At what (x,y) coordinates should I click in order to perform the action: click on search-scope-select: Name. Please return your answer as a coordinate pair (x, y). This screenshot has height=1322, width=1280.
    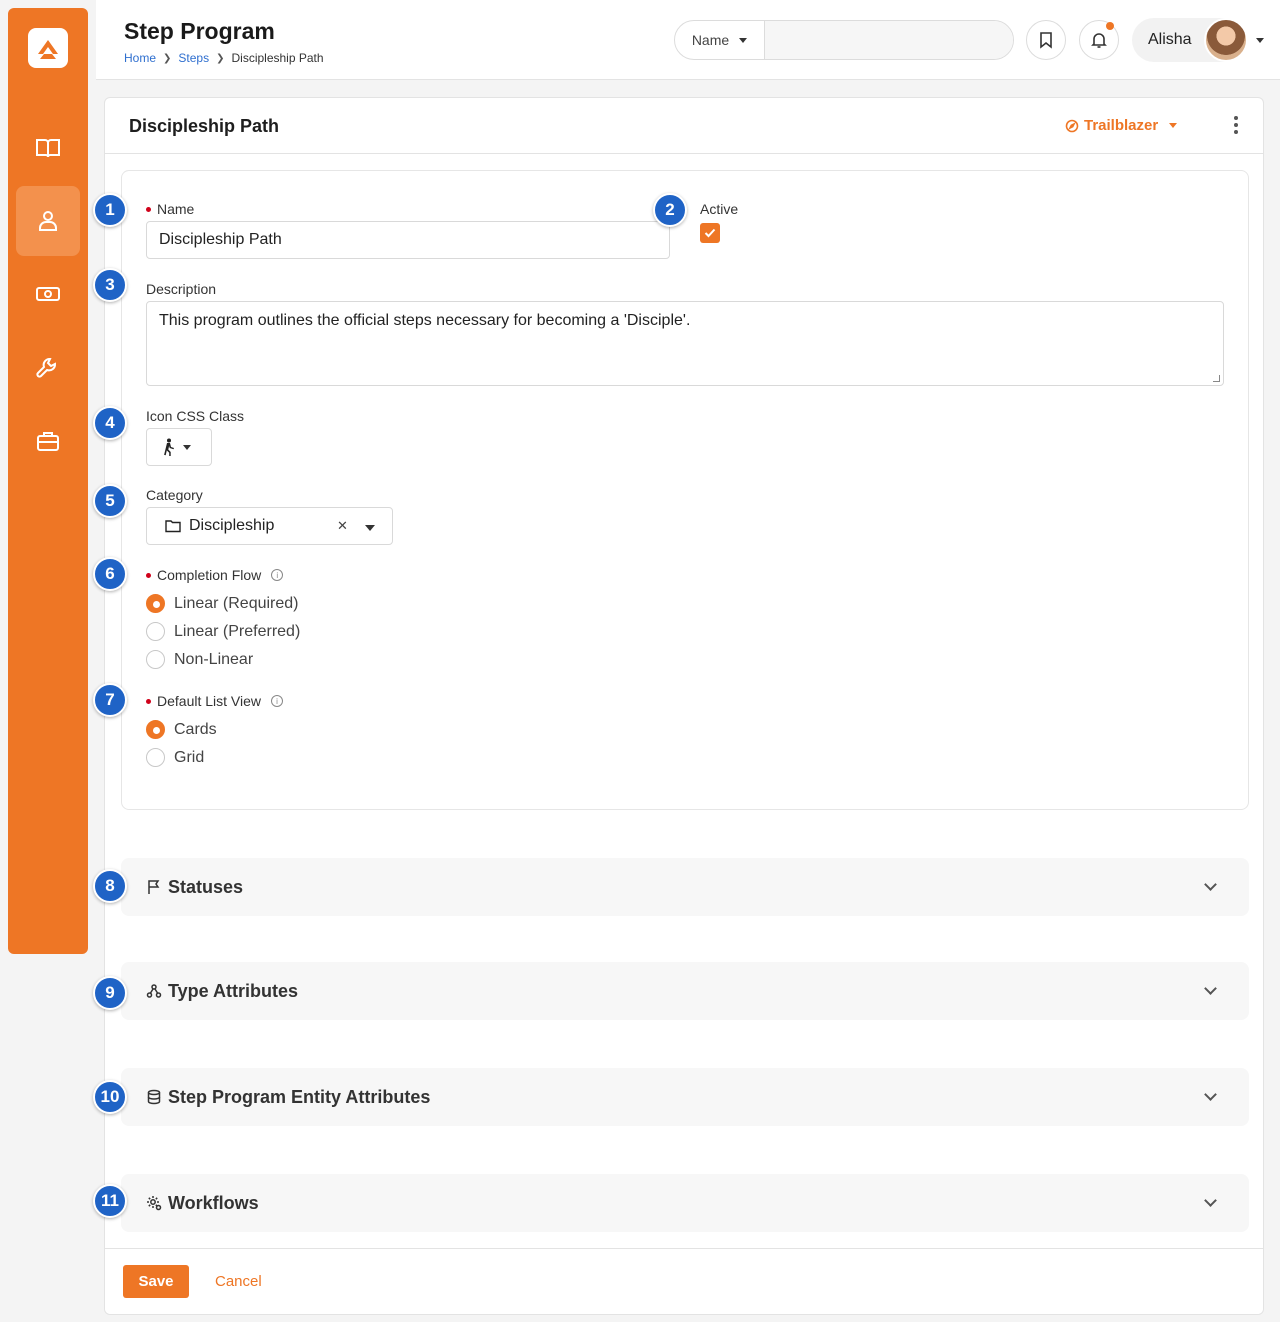
    Looking at the image, I should click on (720, 40).